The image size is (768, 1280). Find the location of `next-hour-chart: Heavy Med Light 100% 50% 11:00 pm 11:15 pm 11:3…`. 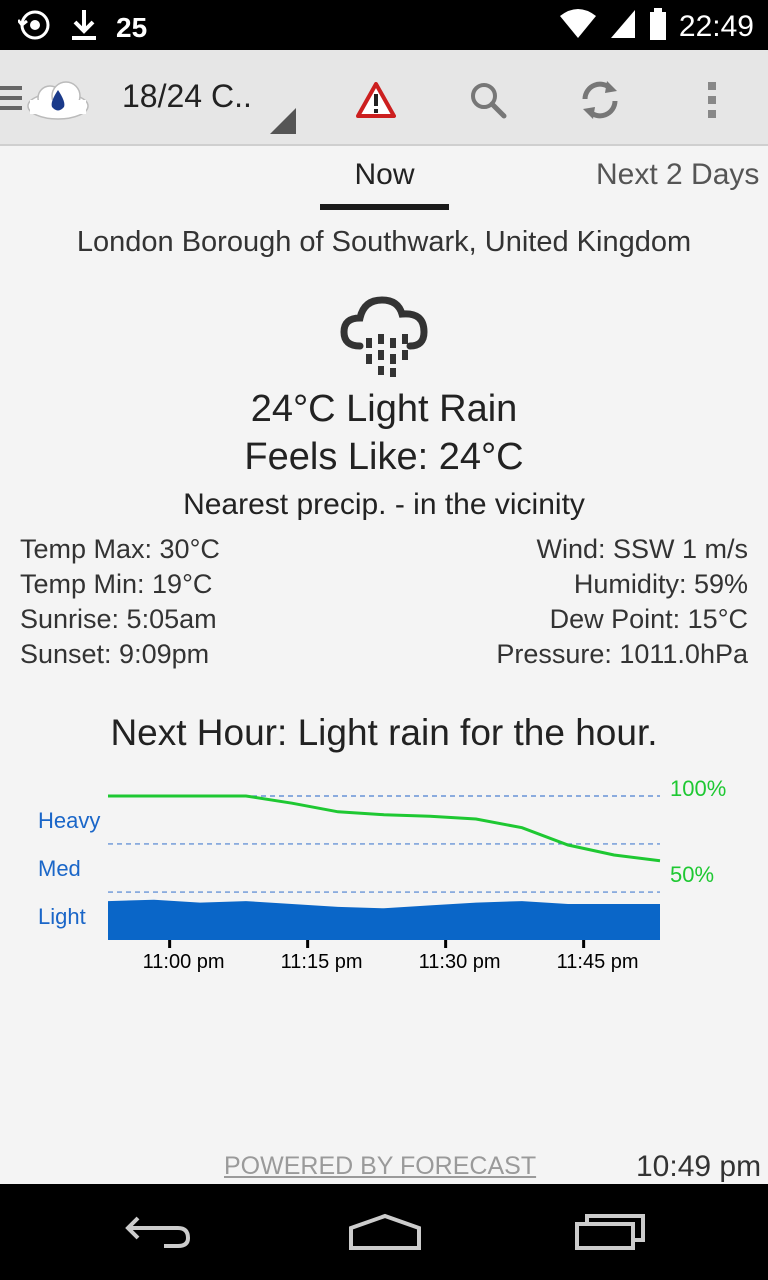

next-hour-chart: Heavy Med Light 100% 50% 11:00 pm 11:15 pm 11:3… is located at coordinates (382, 874).